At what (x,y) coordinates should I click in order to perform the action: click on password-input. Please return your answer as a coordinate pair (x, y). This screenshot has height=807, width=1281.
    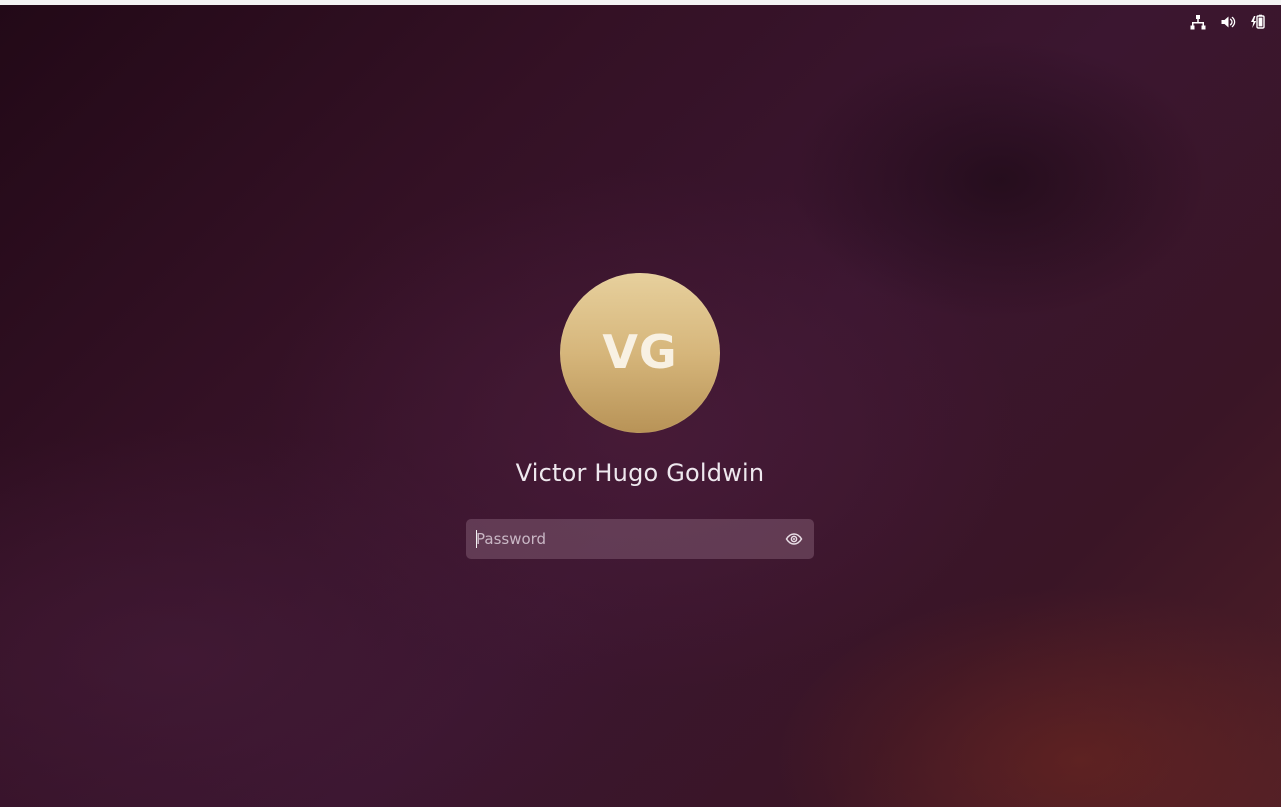
    Looking at the image, I should click on (616, 539).